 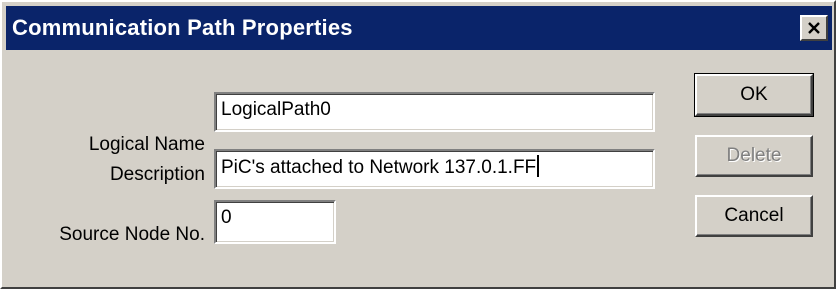 I want to click on cancel-button: Cancel, so click(x=754, y=216).